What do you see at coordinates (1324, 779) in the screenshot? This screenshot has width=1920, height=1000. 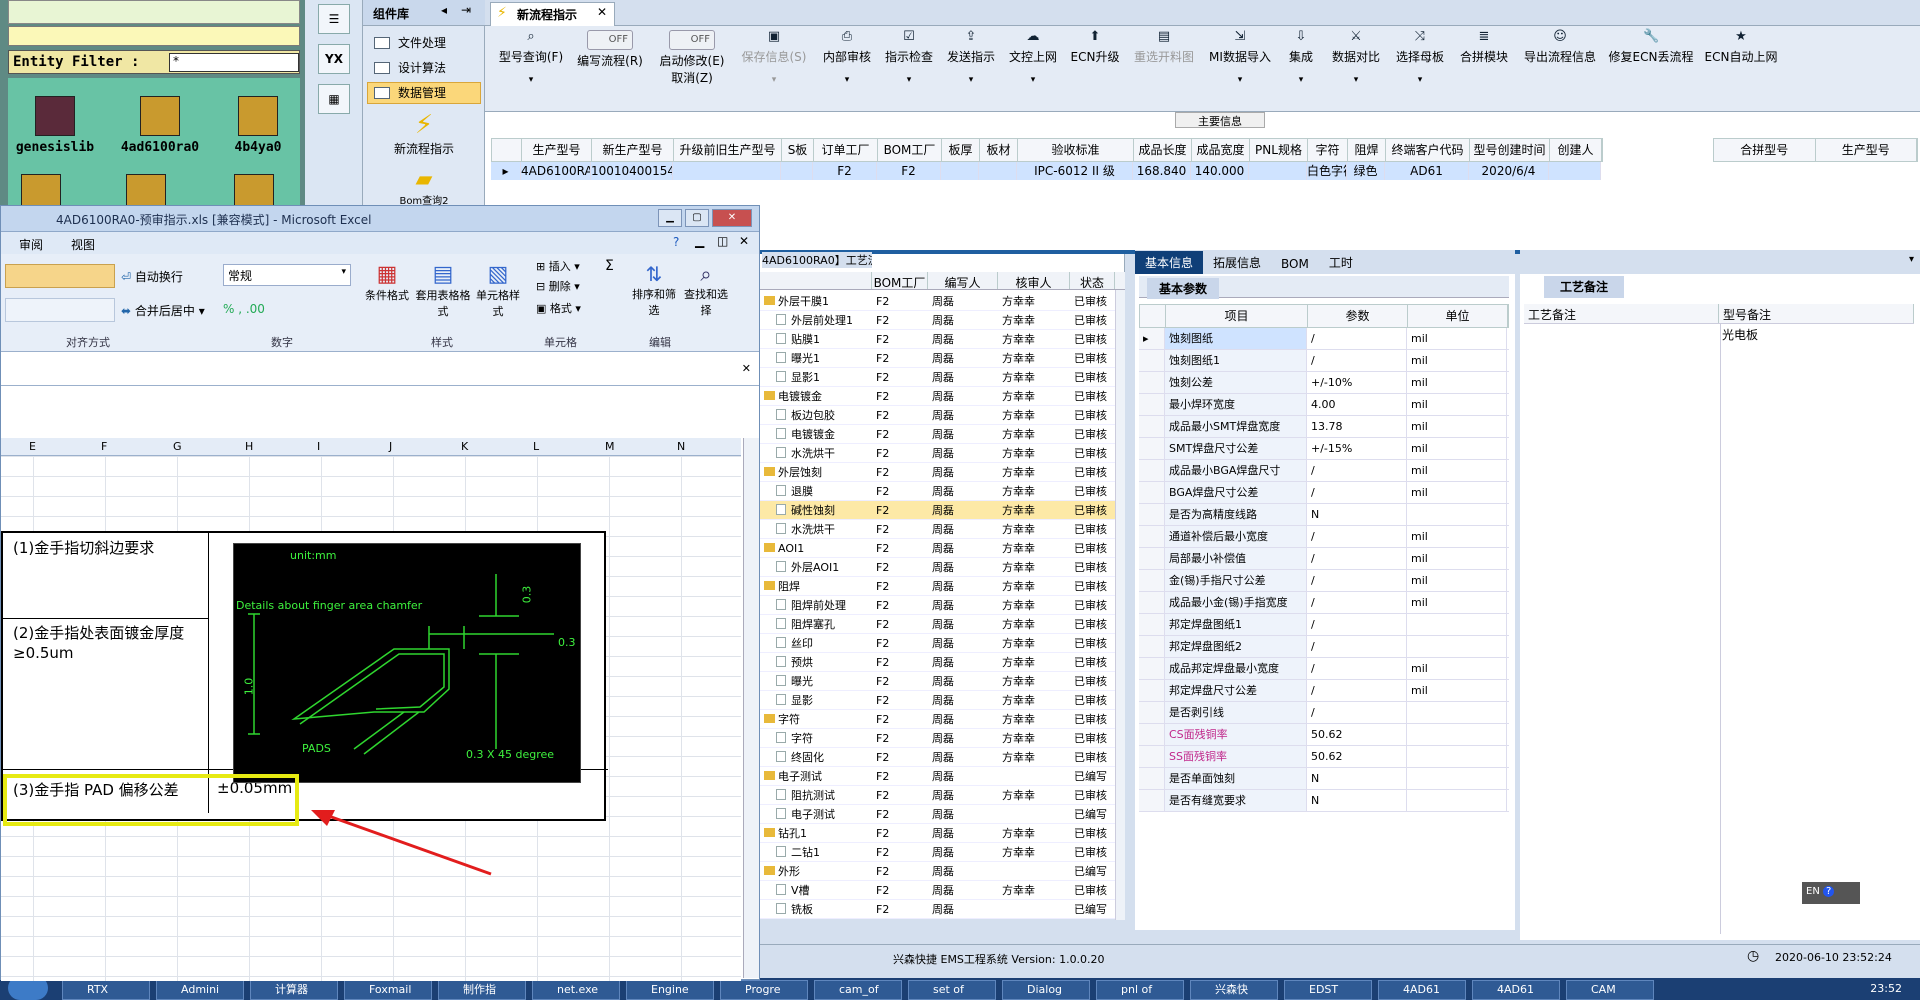 I see `param-row: 是否单面蚀刻 N` at bounding box center [1324, 779].